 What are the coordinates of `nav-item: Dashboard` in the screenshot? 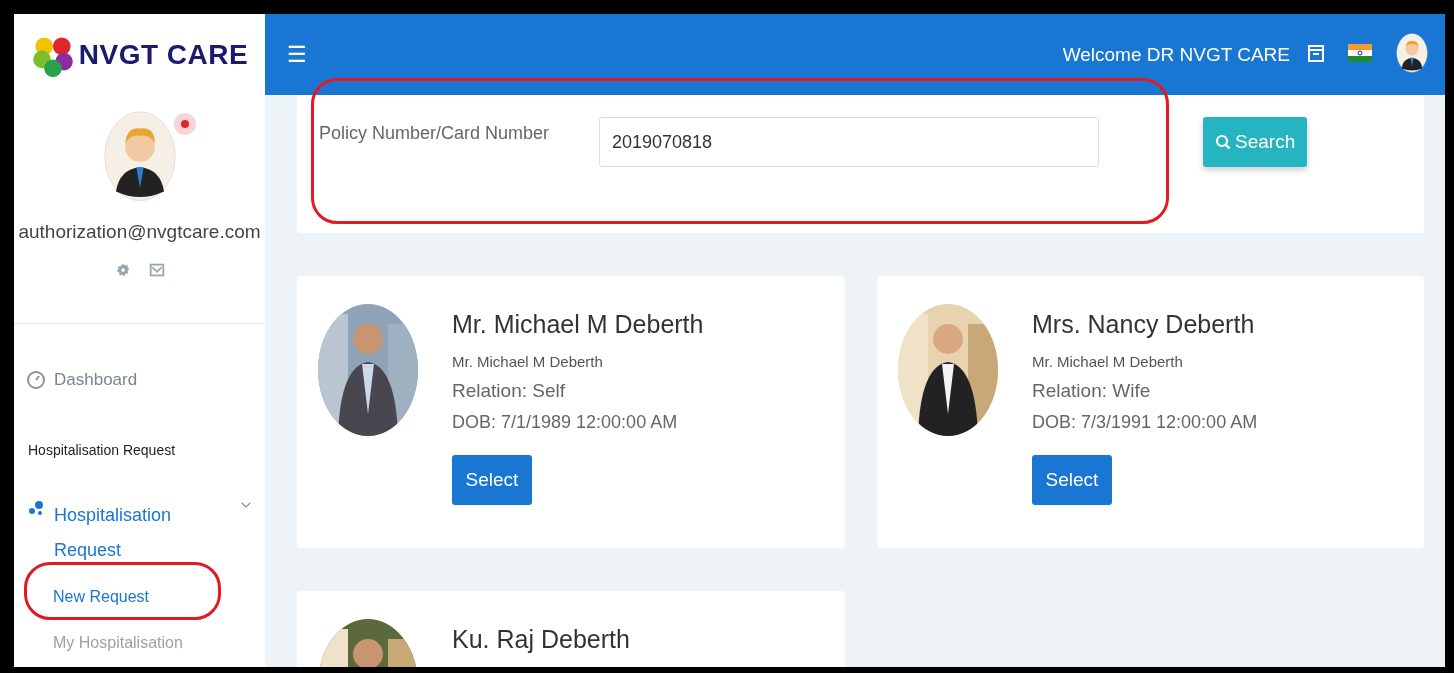 It's located at (139, 379).